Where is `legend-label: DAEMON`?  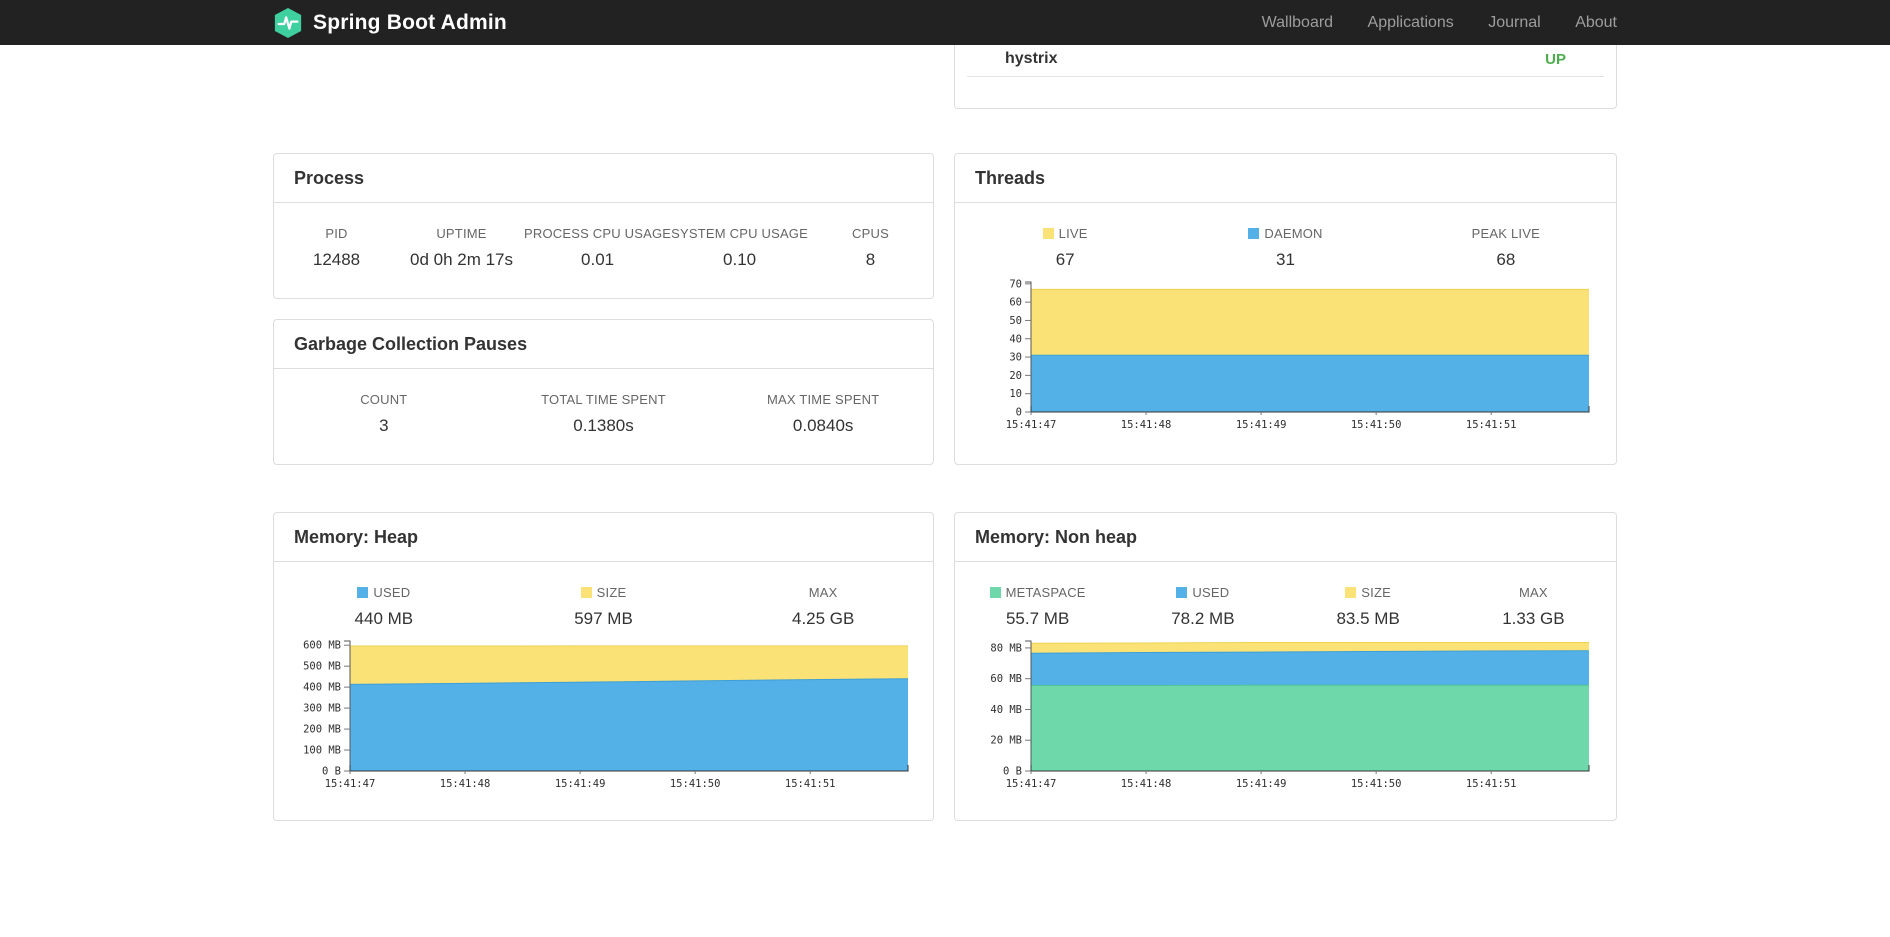
legend-label: DAEMON is located at coordinates (1285, 233).